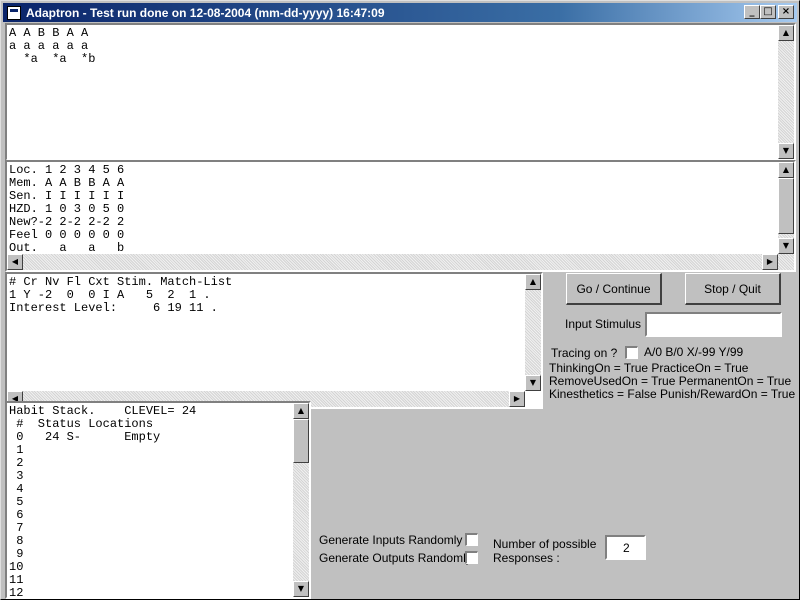 The height and width of the screenshot is (600, 800). I want to click on flags-line-1: ThinkingOn = True PracticeOn = True, so click(649, 368).